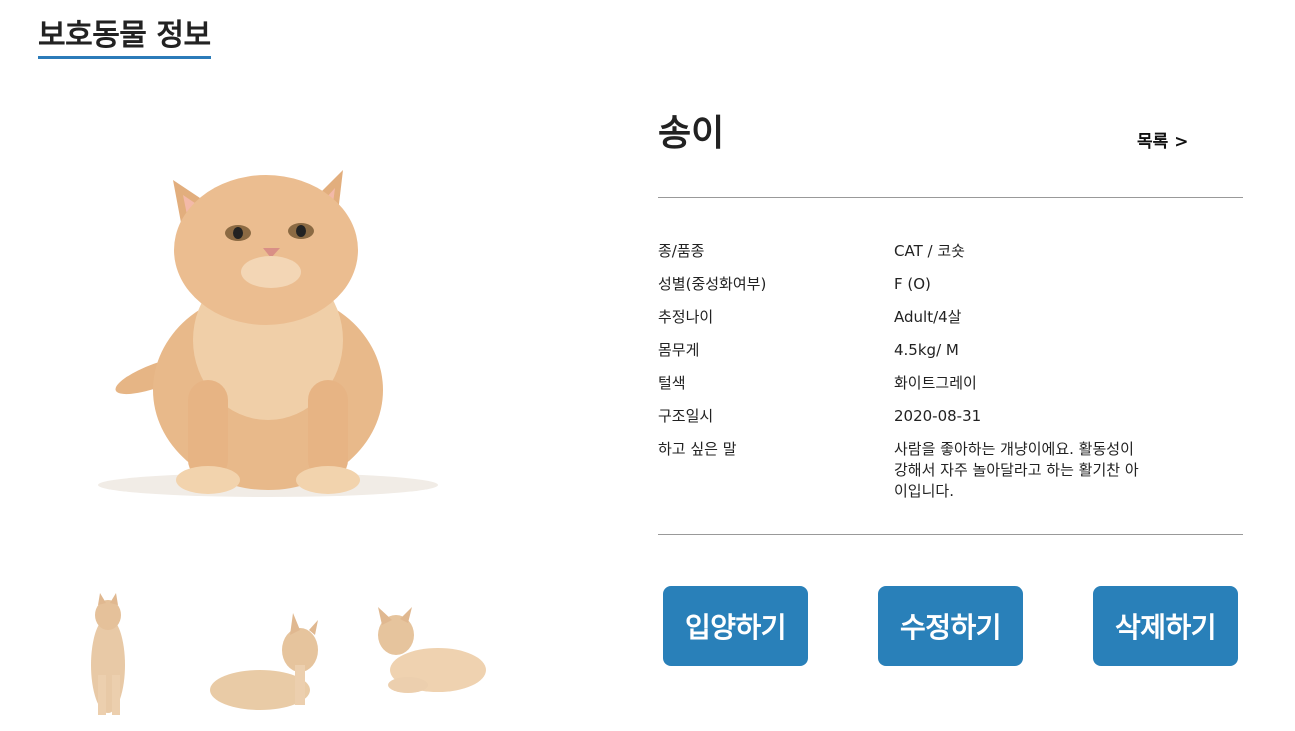 The height and width of the screenshot is (731, 1295). What do you see at coordinates (950, 626) in the screenshot?
I see `edit-button: 수정하기` at bounding box center [950, 626].